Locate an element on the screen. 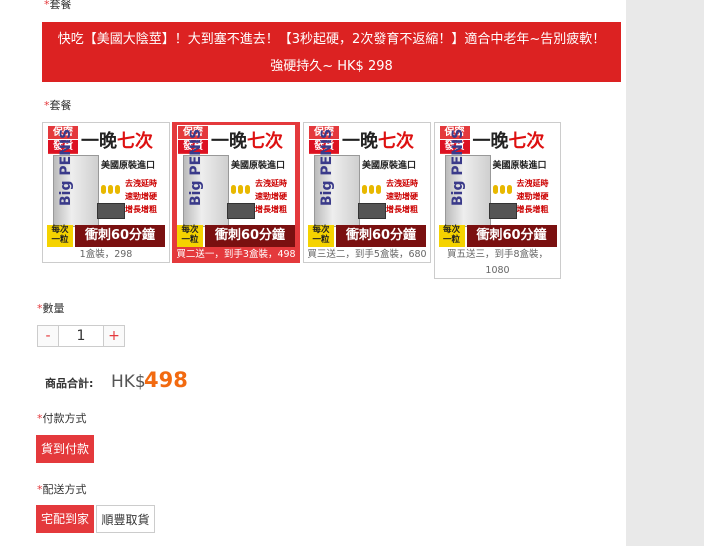 The image size is (704, 546). package-caption: 買二送一，到手3盒裝，498 is located at coordinates (236, 254).